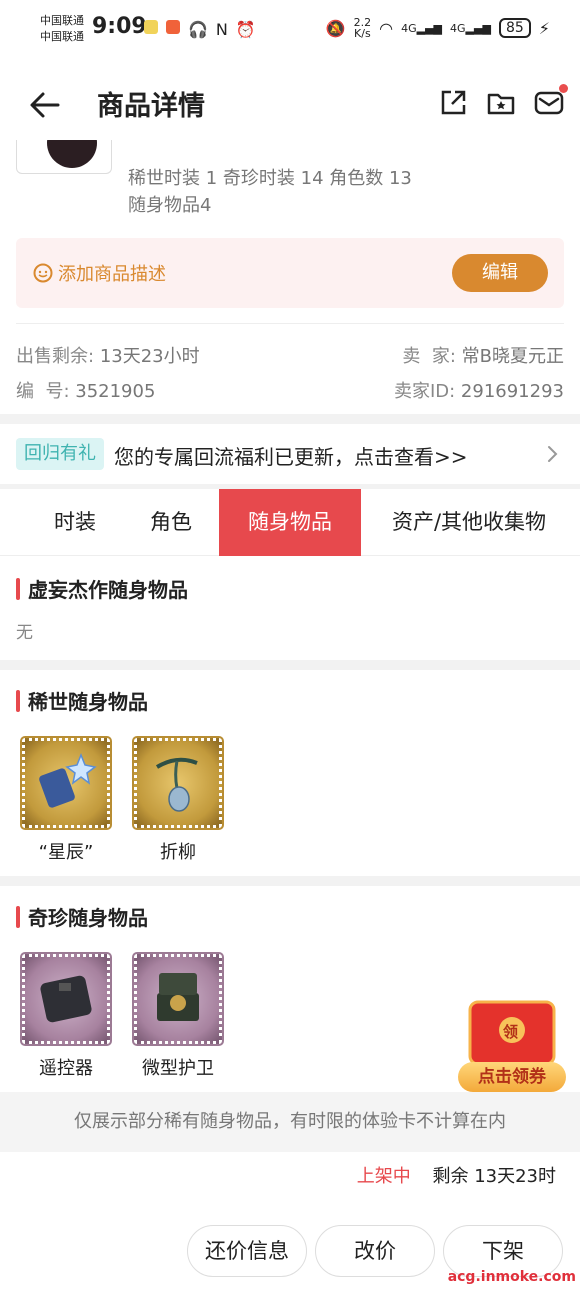 This screenshot has width=580, height=1291. What do you see at coordinates (511, 1032) in the screenshot?
I see `coupon-badge: 领` at bounding box center [511, 1032].